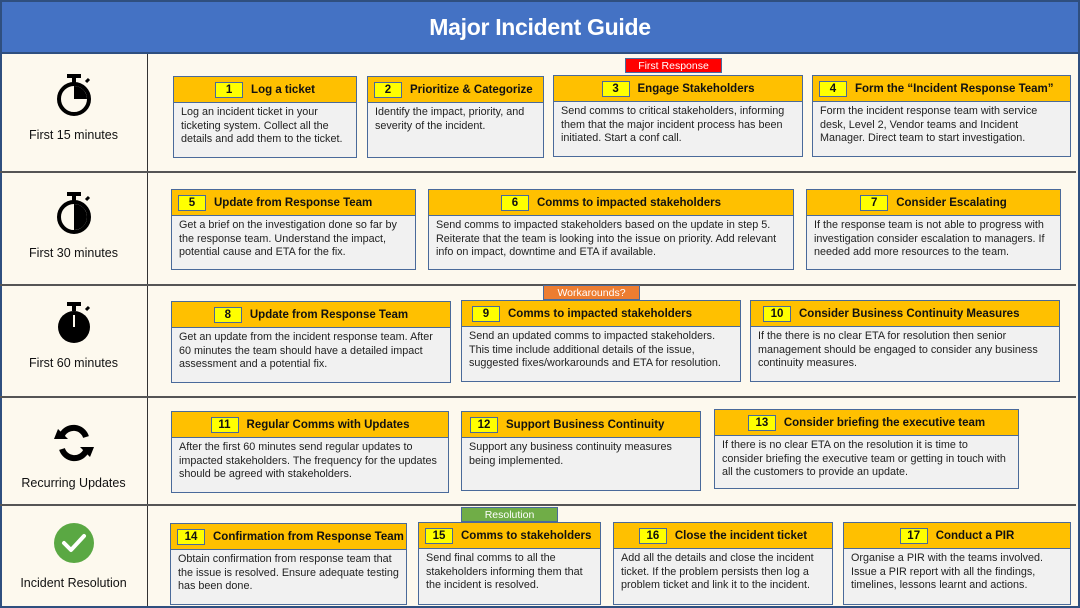  What do you see at coordinates (486, 313) in the screenshot?
I see `step-number: 9` at bounding box center [486, 313].